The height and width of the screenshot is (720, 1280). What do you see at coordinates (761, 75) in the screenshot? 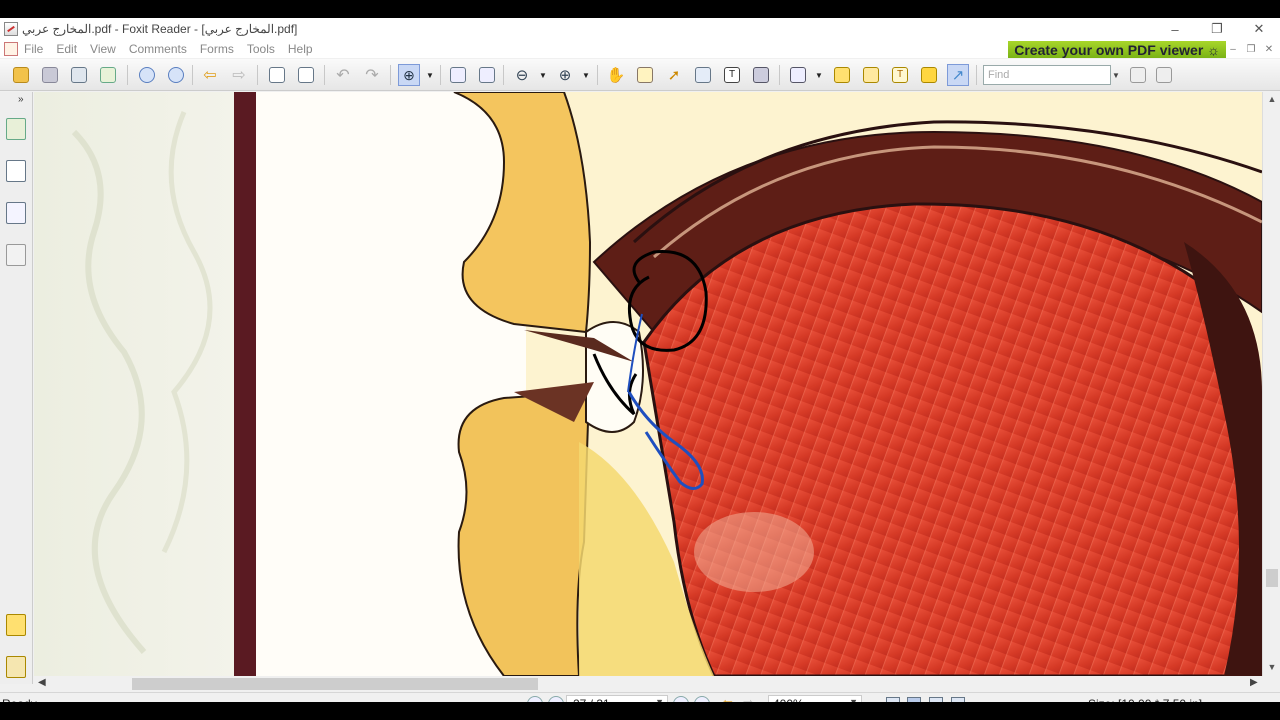
I see `snapshot-icon` at bounding box center [761, 75].